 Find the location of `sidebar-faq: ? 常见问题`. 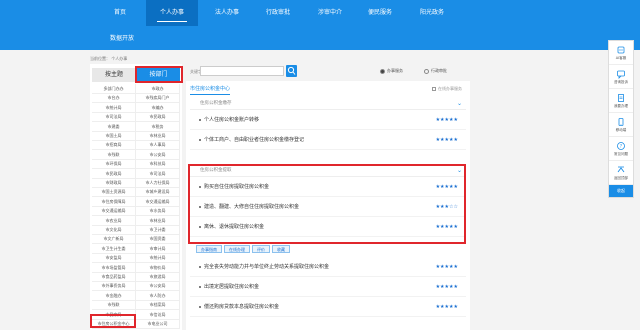

sidebar-faq: ? 常见问题 is located at coordinates (621, 149).